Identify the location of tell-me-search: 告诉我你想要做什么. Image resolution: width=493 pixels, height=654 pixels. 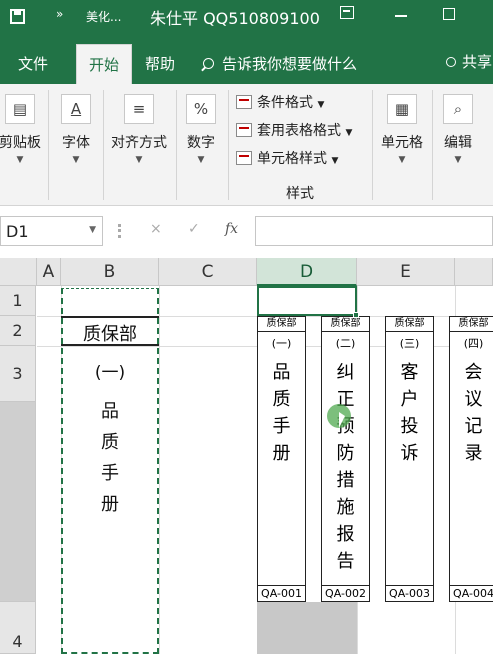
(280, 63).